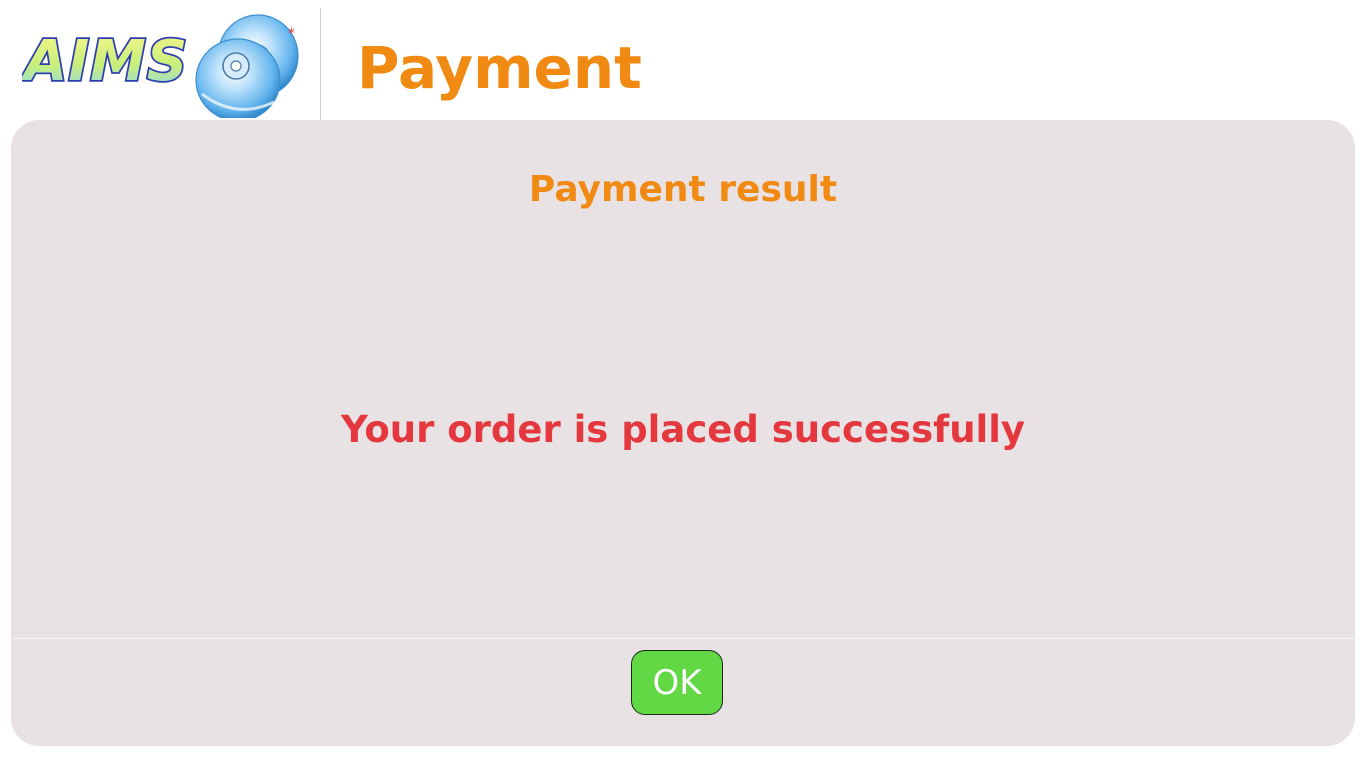 This screenshot has width=1366, height=768. Describe the element at coordinates (683, 638) in the screenshot. I see `footer-divider` at that location.